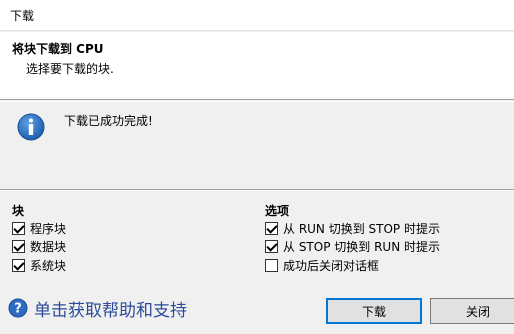  I want to click on header-title: 将块下载到 CPU, so click(58, 49).